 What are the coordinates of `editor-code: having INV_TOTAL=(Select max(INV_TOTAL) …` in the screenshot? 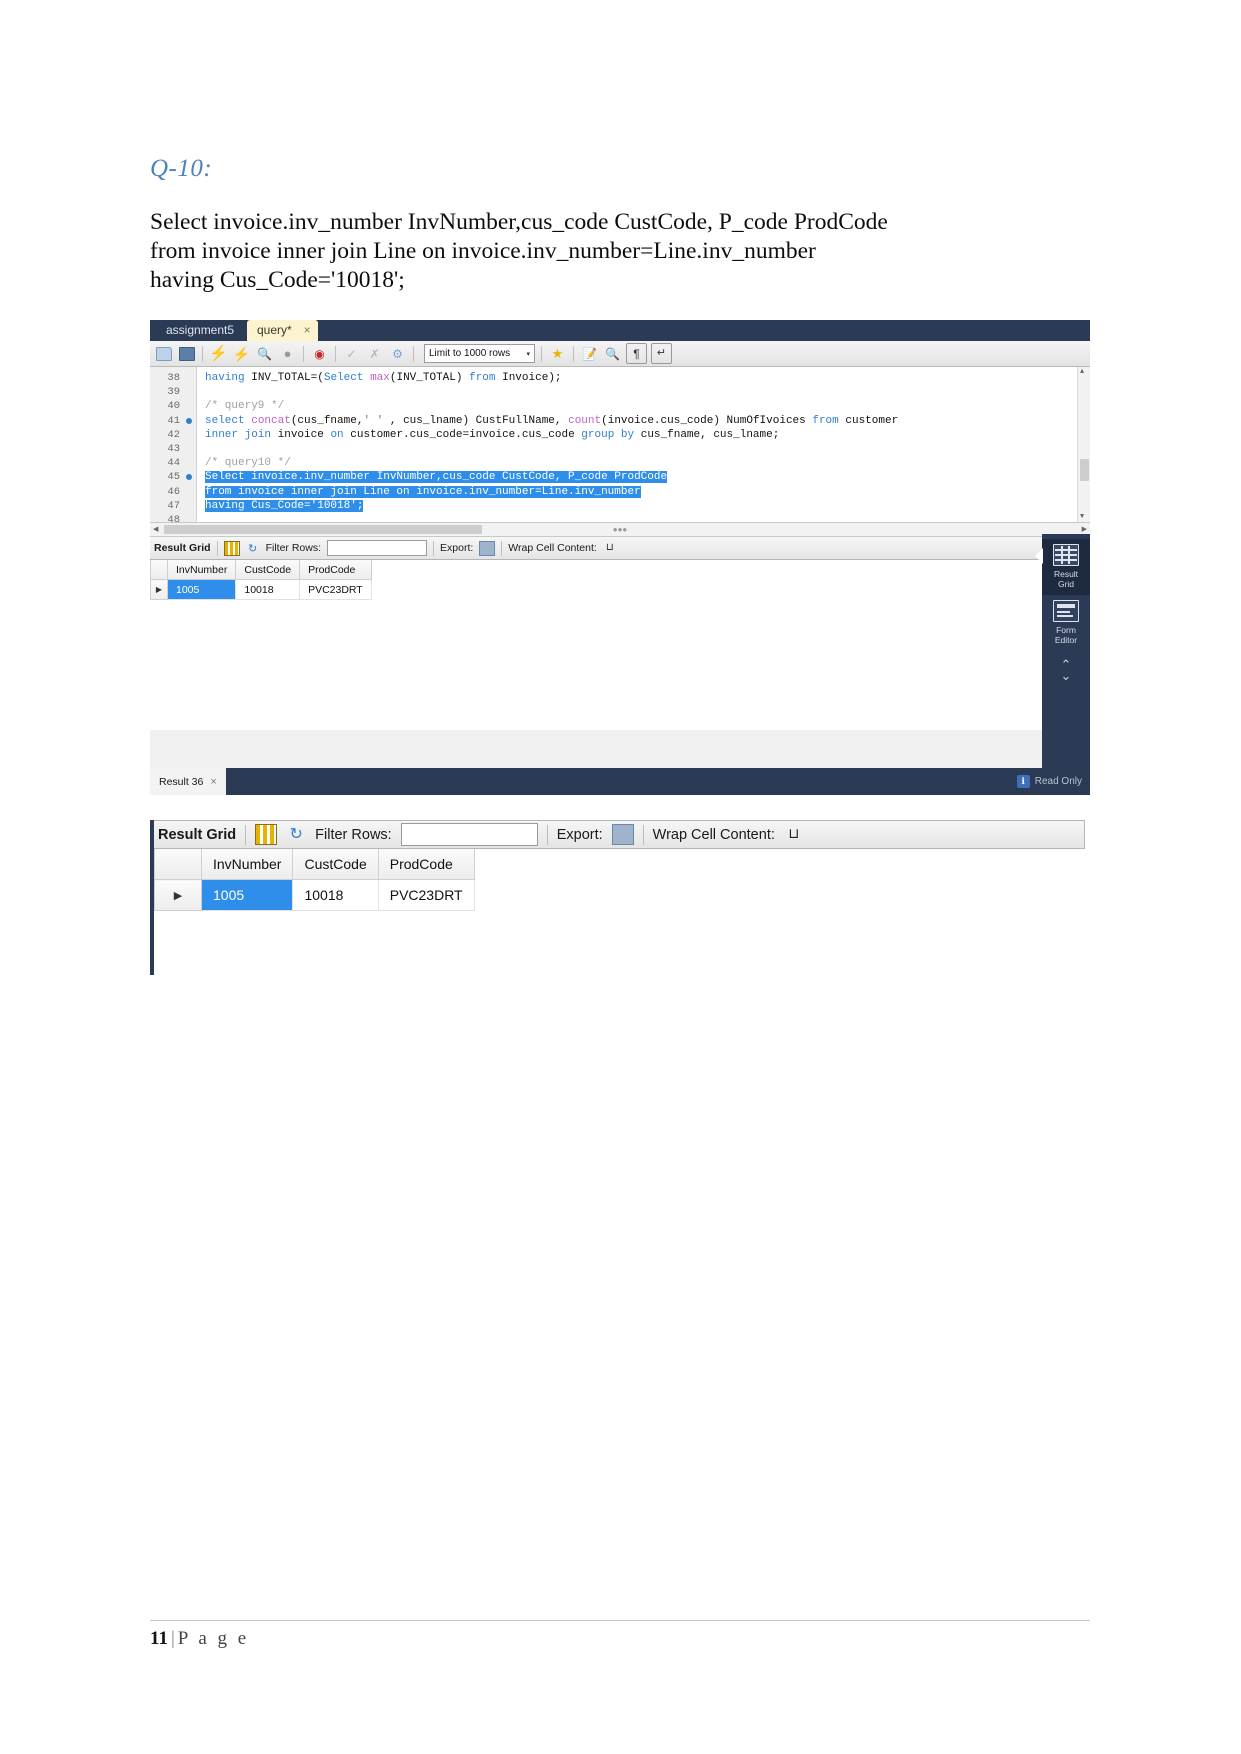 It's located at (643, 444).